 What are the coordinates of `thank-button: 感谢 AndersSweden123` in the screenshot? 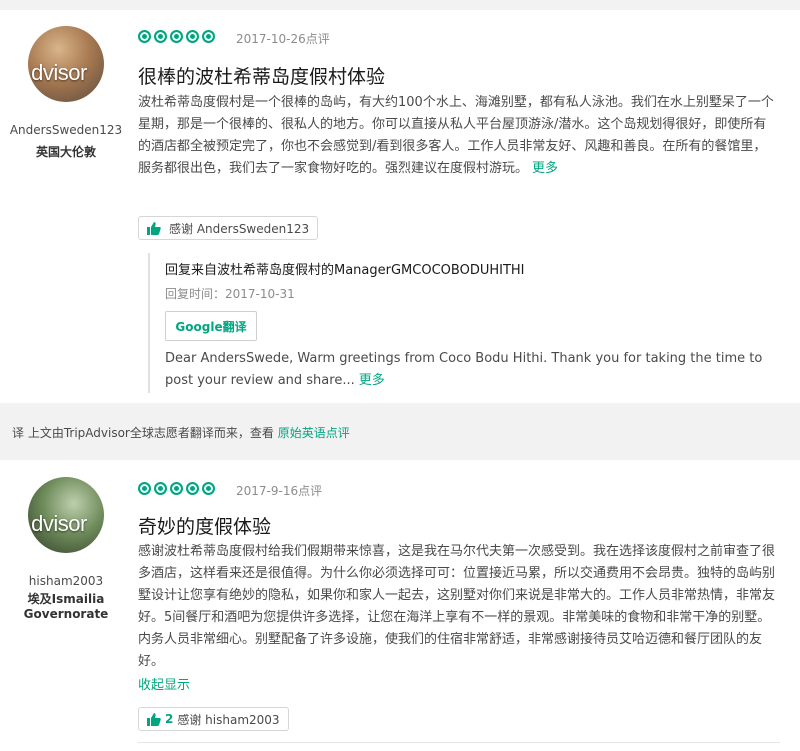 It's located at (228, 228).